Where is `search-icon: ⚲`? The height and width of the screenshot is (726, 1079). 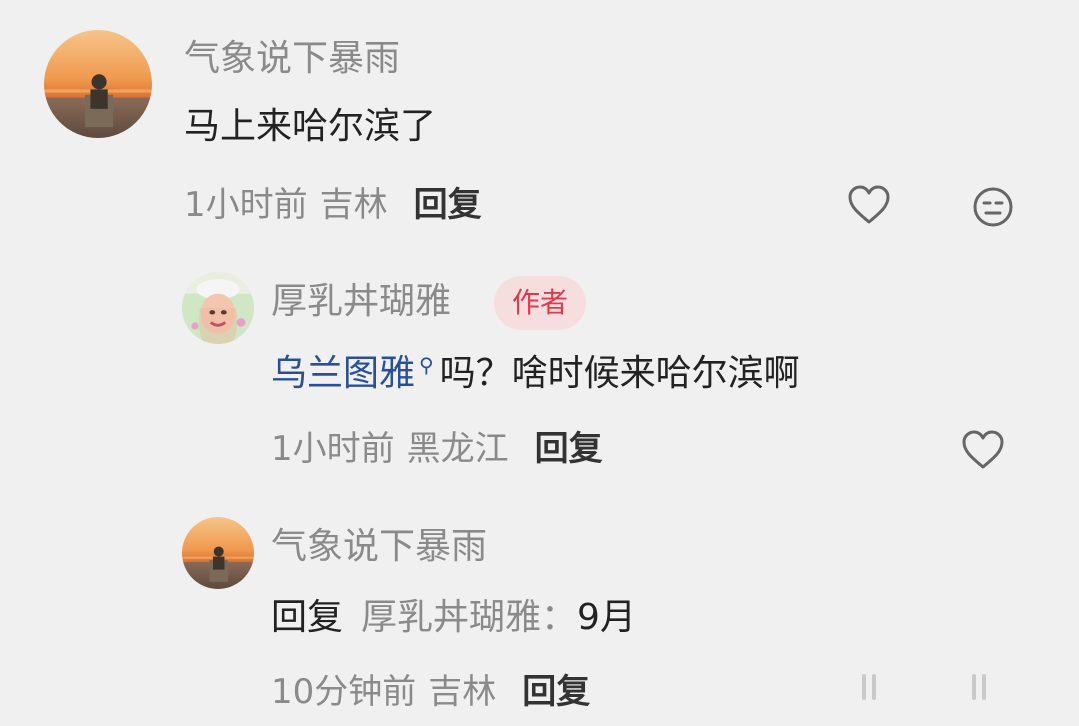 search-icon: ⚲ is located at coordinates (426, 365).